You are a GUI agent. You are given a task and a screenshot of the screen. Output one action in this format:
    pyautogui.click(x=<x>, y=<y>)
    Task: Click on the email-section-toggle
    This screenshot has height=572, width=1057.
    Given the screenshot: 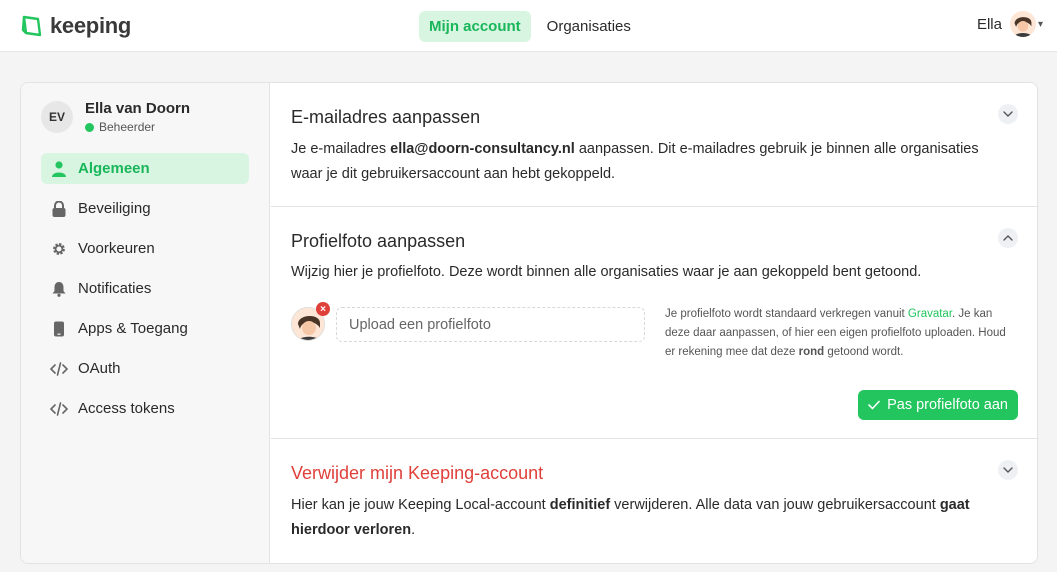 What is the action you would take?
    pyautogui.click(x=1008, y=114)
    